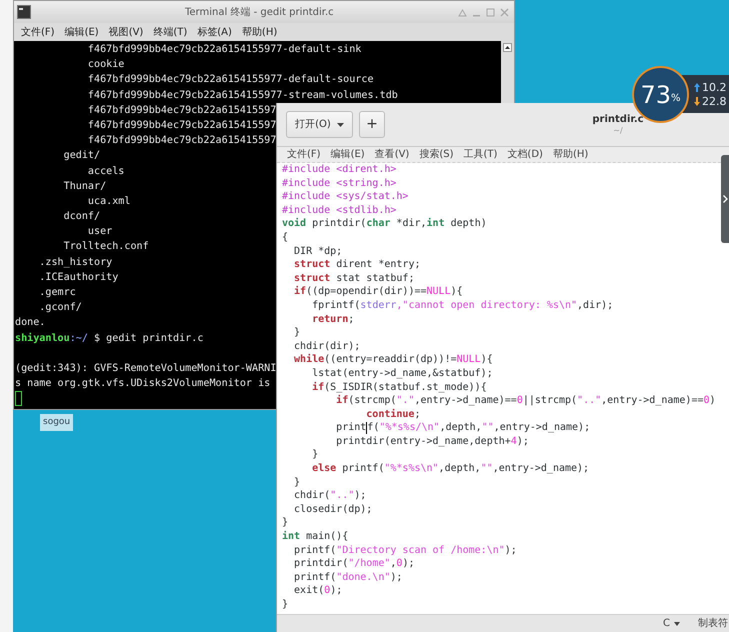  I want to click on code-line: #include <string.h>, so click(339, 183).